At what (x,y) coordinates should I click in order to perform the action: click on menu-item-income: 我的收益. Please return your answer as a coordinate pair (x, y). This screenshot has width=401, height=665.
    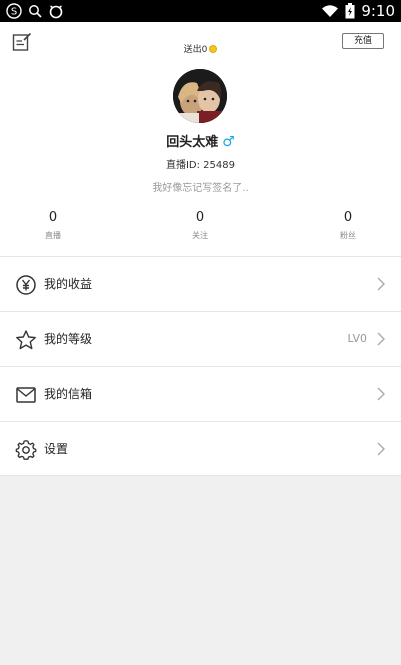
    Looking at the image, I should click on (200, 283).